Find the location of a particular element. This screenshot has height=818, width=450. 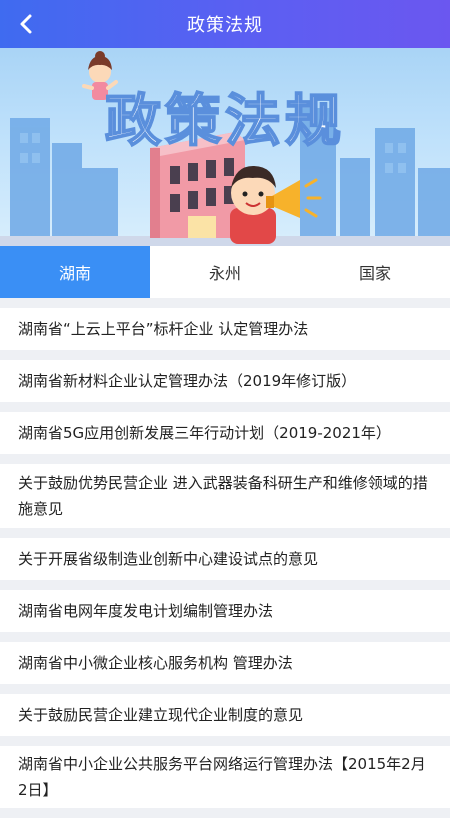

chevron-left-icon is located at coordinates (26, 24).